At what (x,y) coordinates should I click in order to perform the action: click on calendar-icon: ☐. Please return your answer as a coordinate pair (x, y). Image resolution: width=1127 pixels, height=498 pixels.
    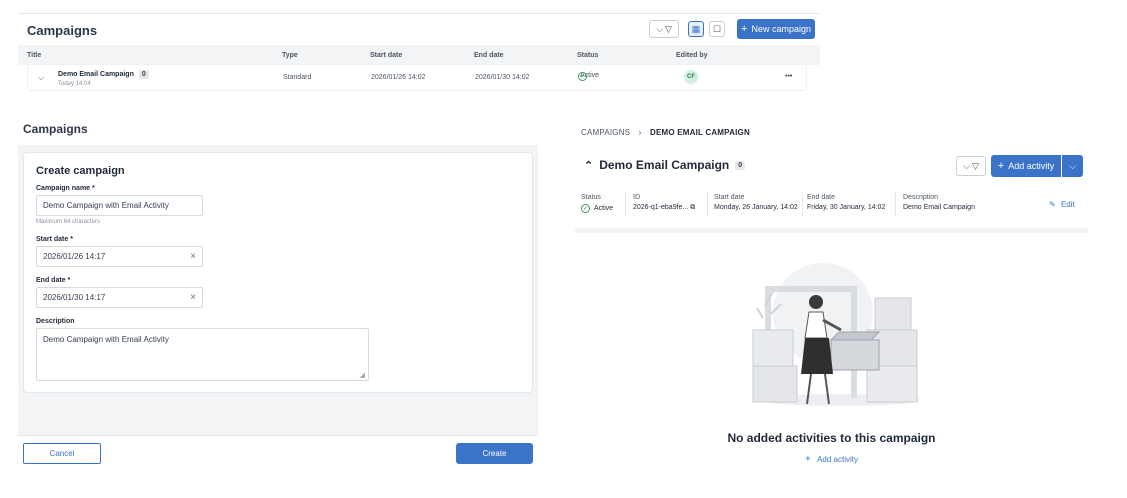
    Looking at the image, I should click on (717, 28).